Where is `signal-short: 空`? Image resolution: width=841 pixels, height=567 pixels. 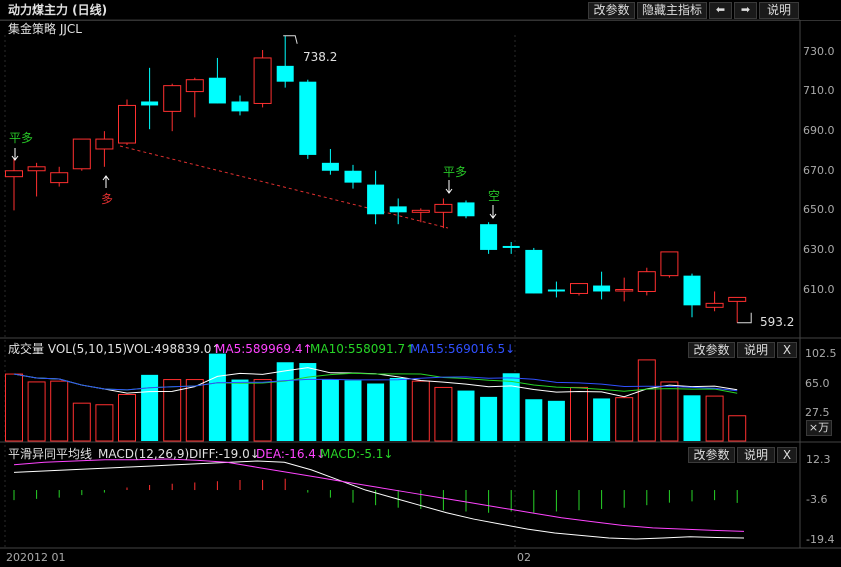
signal-short: 空 is located at coordinates (494, 196).